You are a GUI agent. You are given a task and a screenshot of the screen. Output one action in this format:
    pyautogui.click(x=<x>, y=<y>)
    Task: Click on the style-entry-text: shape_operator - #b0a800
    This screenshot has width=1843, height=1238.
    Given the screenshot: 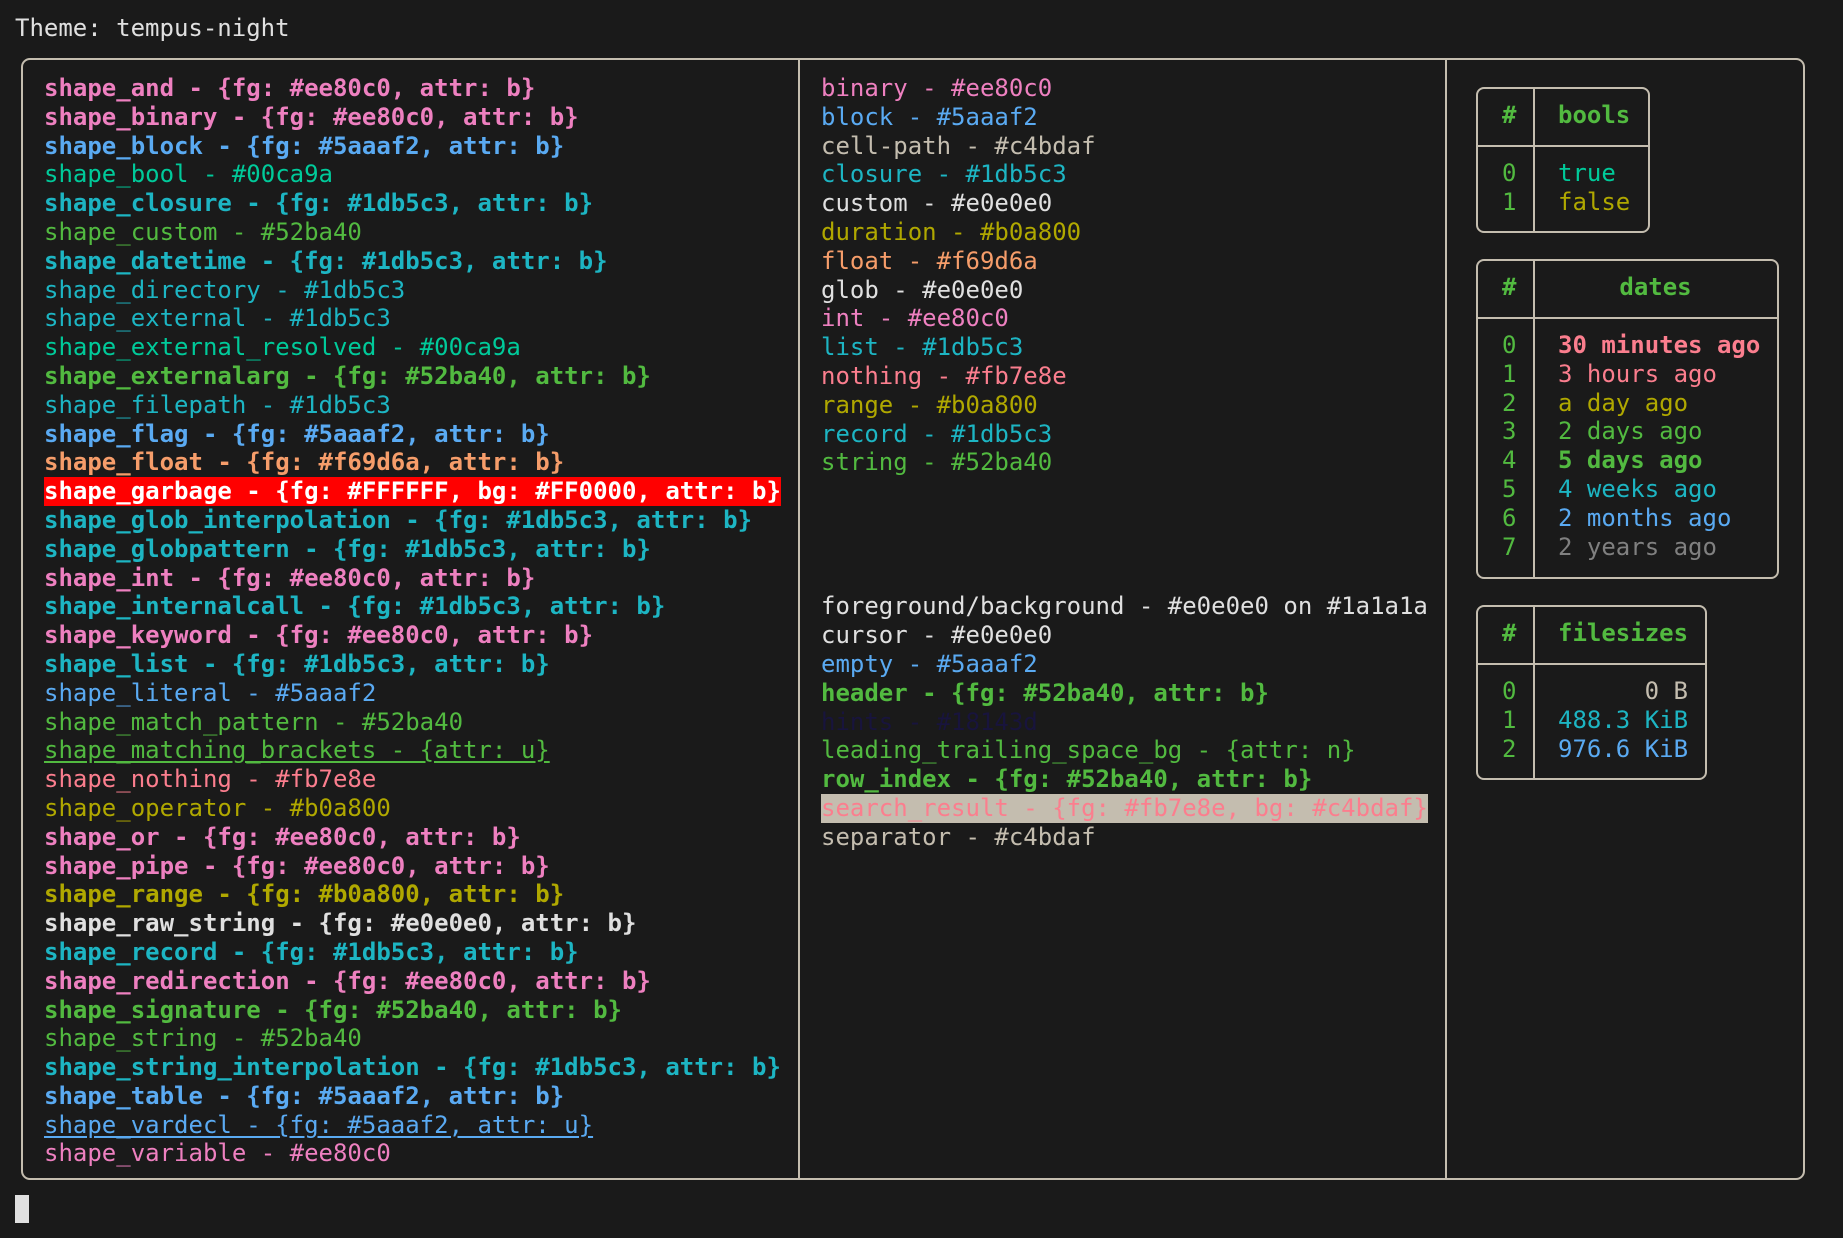 What is the action you would take?
    pyautogui.click(x=217, y=807)
    